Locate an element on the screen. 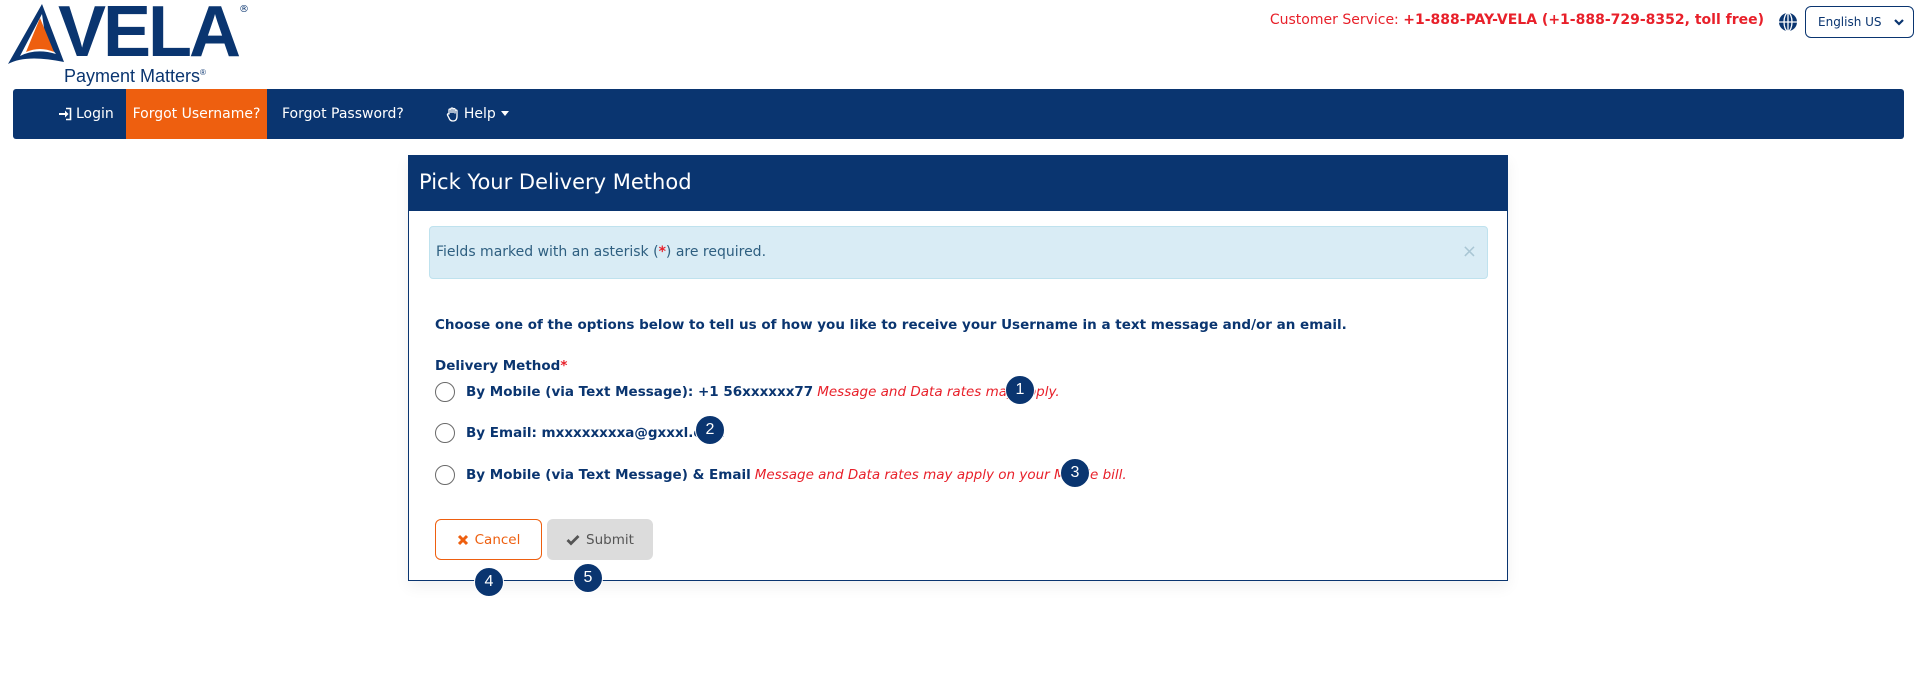 This screenshot has width=1918, height=689. delivery-method-label: Delivery Method* is located at coordinates (501, 366).